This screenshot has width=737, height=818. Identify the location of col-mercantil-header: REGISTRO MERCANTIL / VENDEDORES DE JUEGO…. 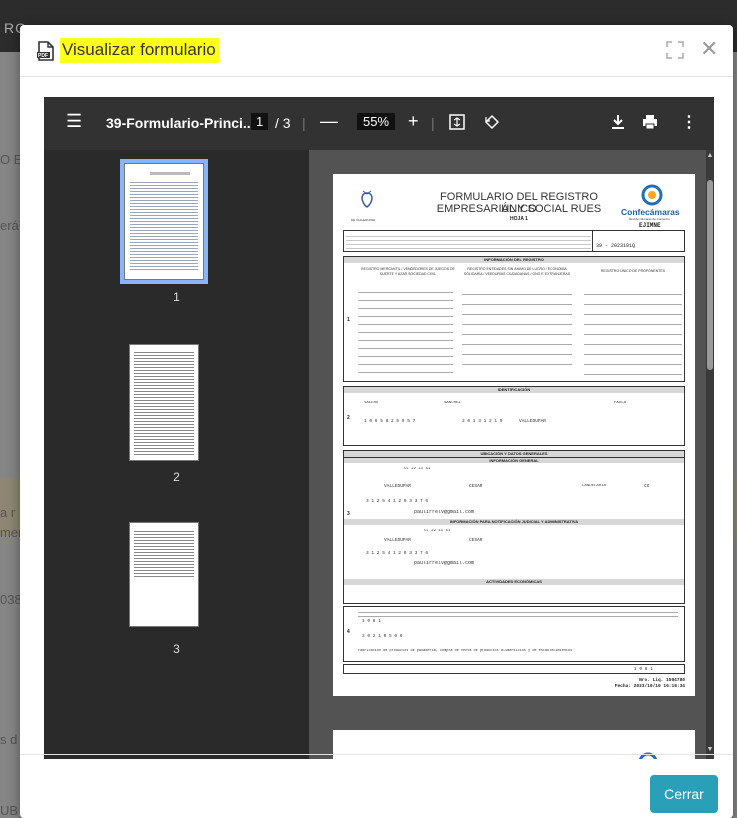
(408, 271).